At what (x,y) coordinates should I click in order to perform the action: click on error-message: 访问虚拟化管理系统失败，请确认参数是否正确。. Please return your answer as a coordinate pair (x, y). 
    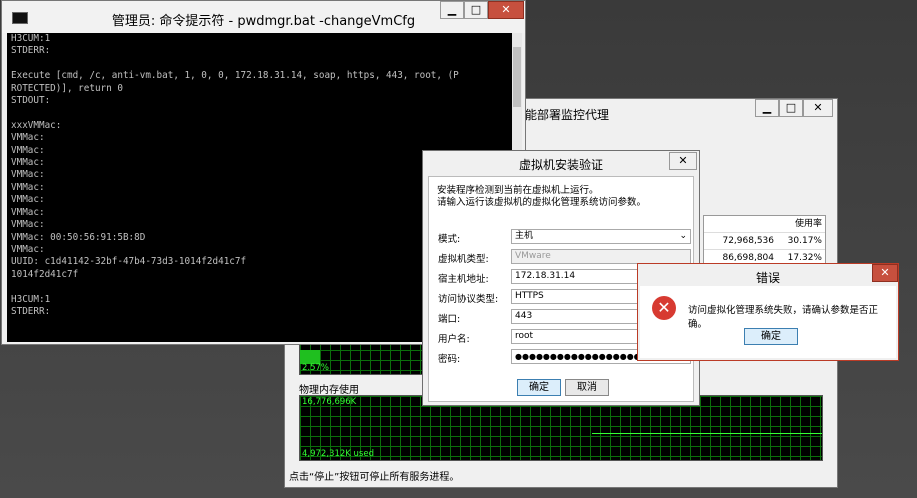
    Looking at the image, I should click on (783, 317).